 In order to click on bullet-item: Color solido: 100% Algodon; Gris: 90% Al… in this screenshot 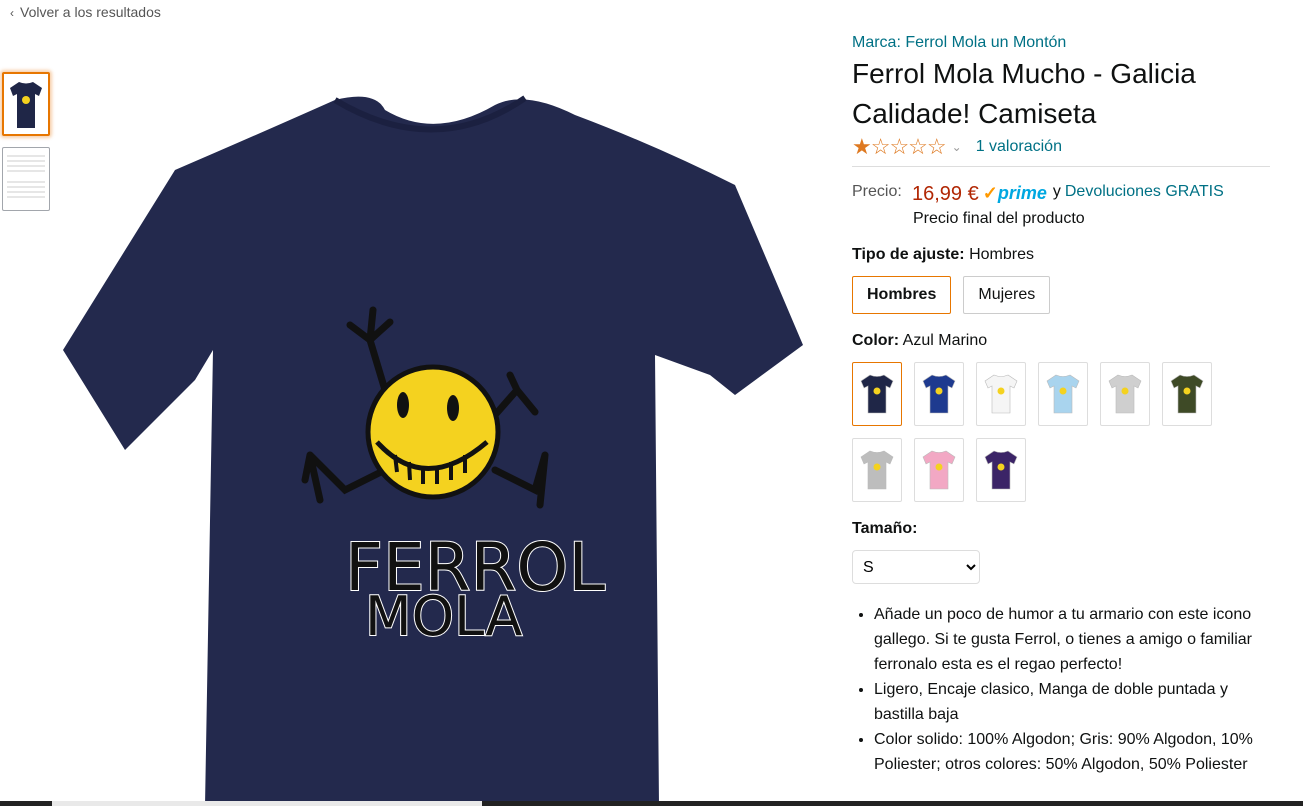, I will do `click(1074, 752)`.